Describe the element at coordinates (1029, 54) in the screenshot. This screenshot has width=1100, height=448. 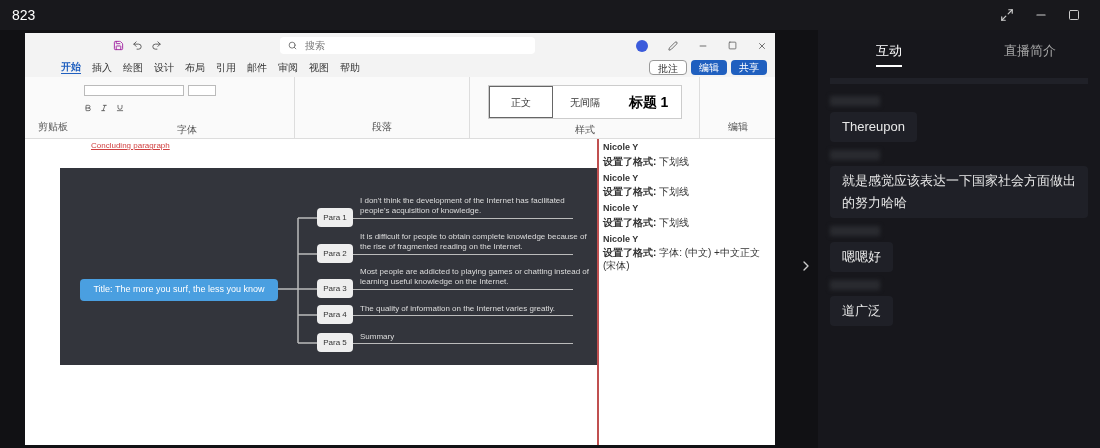
I see `panel-tab: 直播简介` at that location.